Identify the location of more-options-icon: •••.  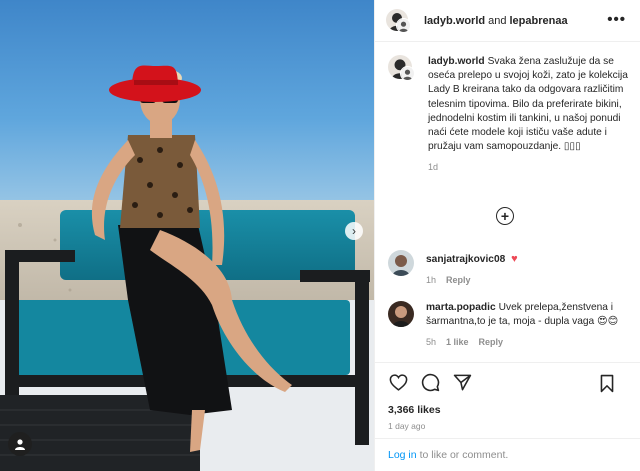
(616, 19).